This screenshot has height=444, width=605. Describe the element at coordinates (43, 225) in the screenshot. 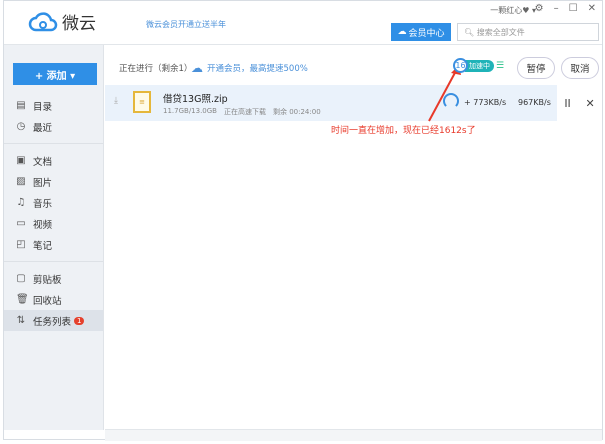

I see `sidebar-item-label: 视频` at that location.